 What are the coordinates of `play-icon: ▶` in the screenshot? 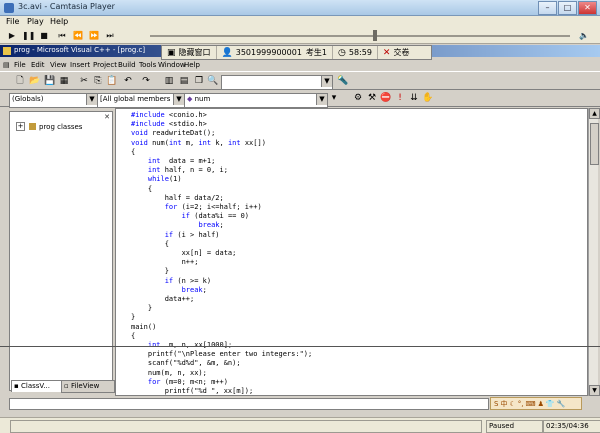 It's located at (12, 36).